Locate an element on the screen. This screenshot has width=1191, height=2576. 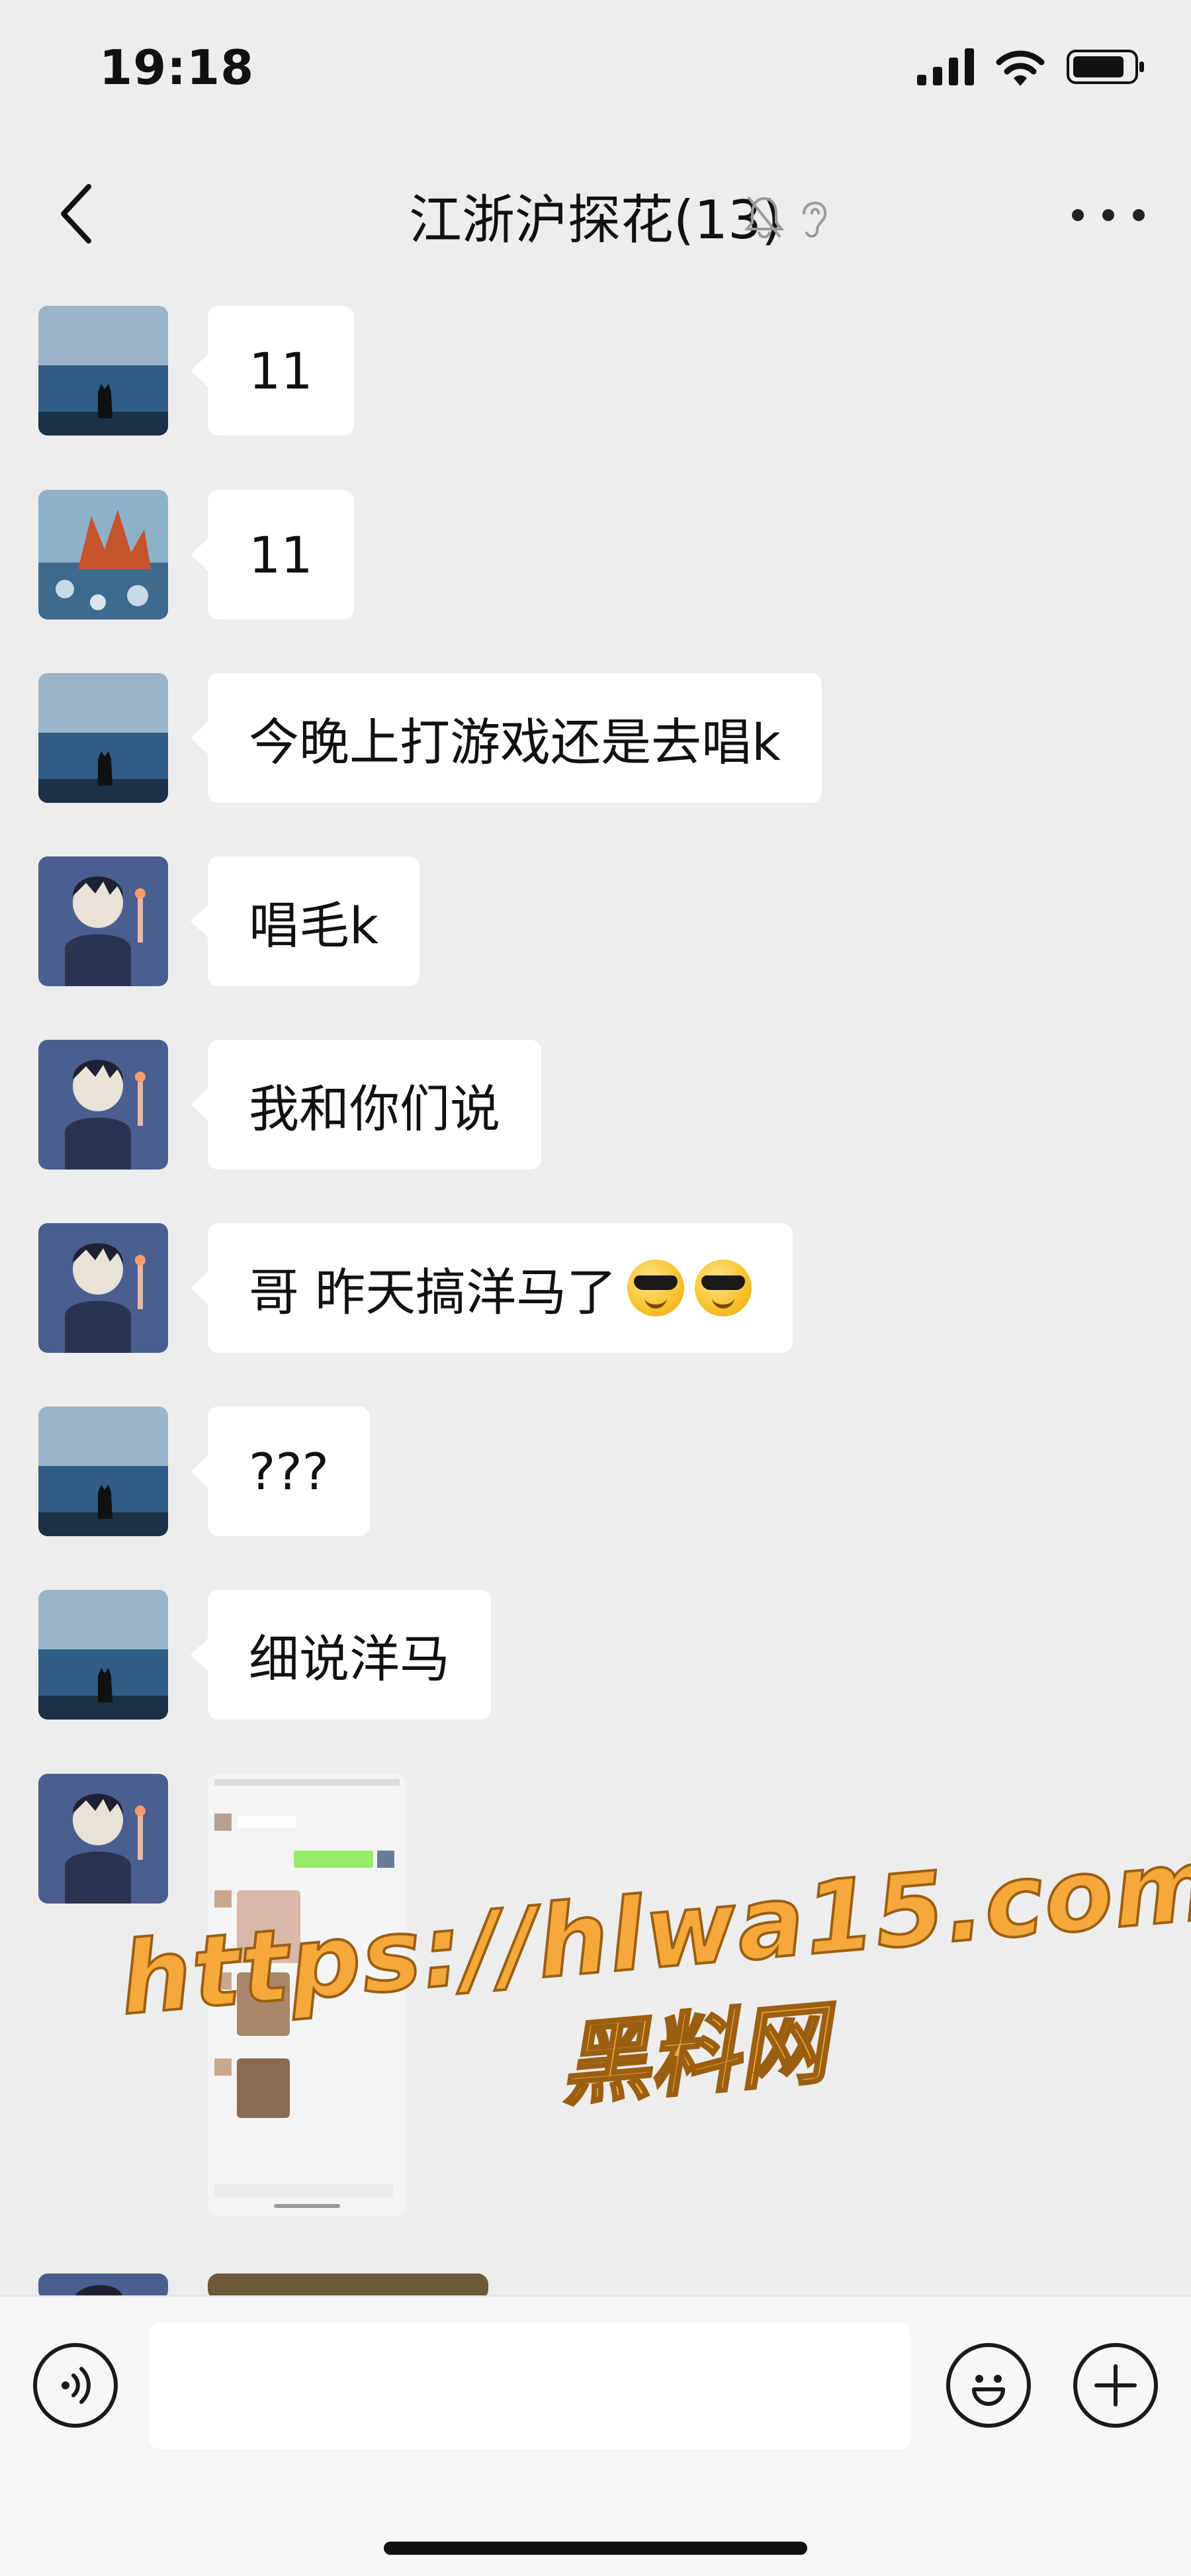
chat-screenshot-thumbnail is located at coordinates (307, 1995).